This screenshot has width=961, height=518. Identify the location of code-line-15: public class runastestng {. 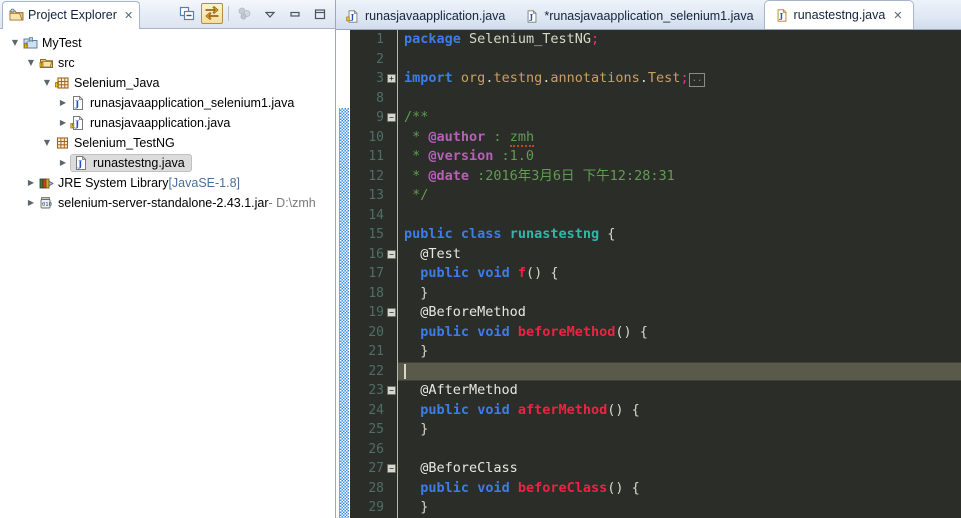
(510, 234).